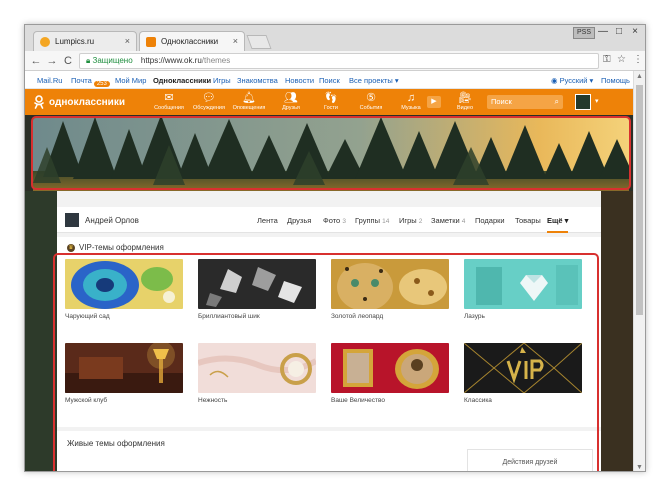  I want to click on content-top-gap, so click(329, 199).